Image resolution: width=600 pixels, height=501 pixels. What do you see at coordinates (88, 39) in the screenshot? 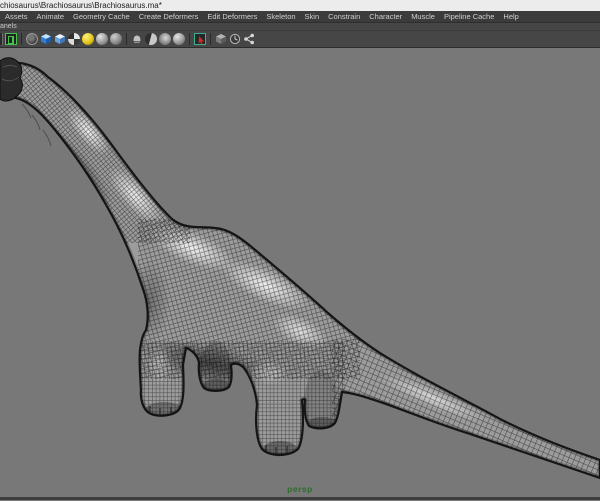
I see `all-lights-icon` at bounding box center [88, 39].